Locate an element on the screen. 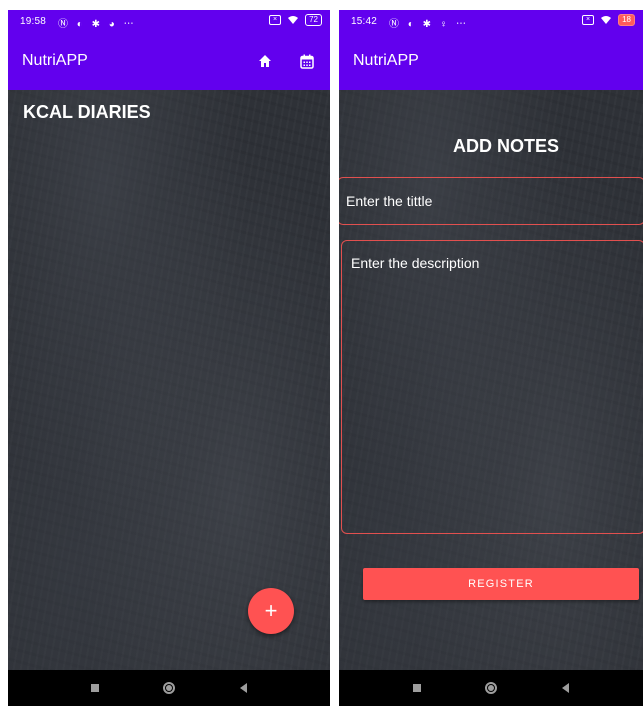 The width and height of the screenshot is (643, 706). home-icon is located at coordinates (265, 61).